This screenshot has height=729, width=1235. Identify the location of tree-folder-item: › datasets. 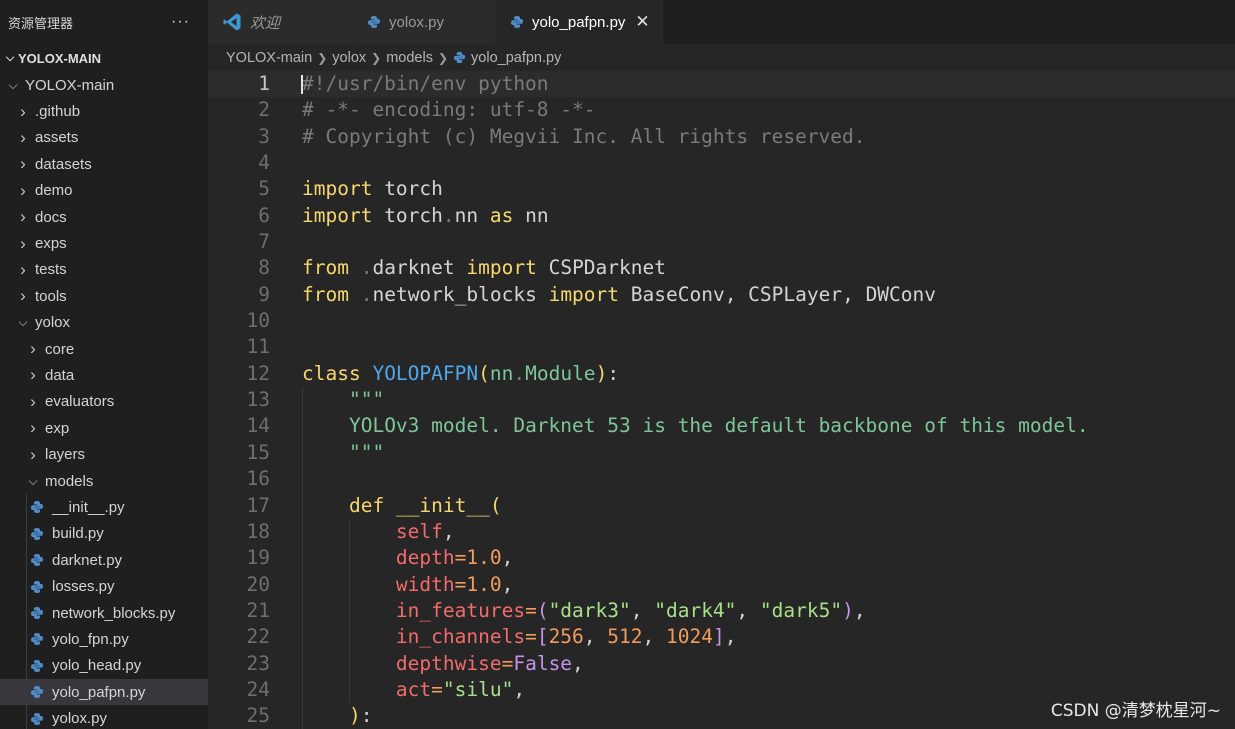
(104, 164).